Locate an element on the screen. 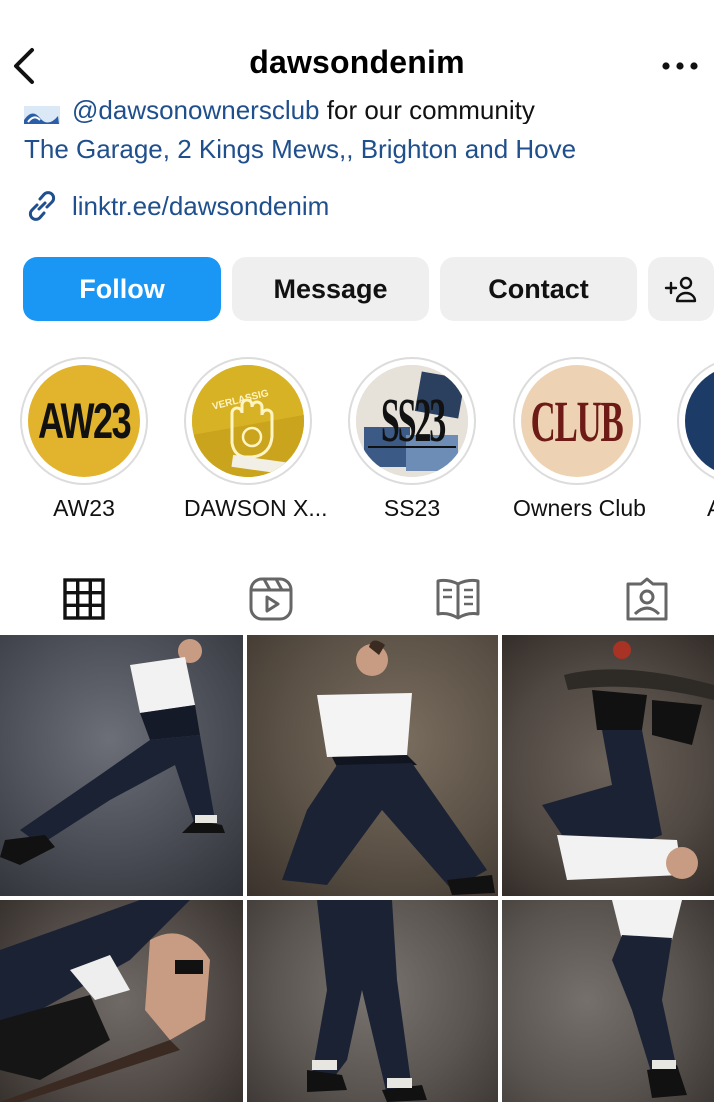  contact-button-label: Contact is located at coordinates (538, 288).